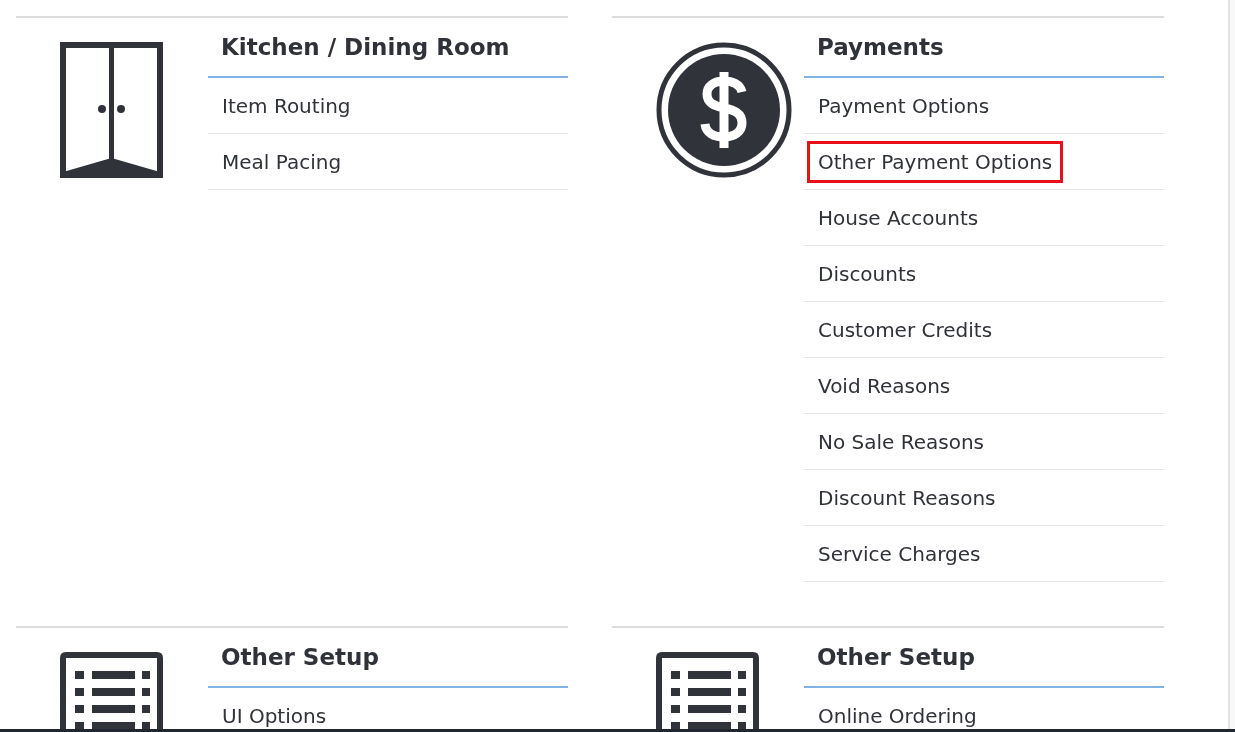 This screenshot has height=732, width=1235. Describe the element at coordinates (388, 162) in the screenshot. I see `settings-link: Meal Pacing` at that location.